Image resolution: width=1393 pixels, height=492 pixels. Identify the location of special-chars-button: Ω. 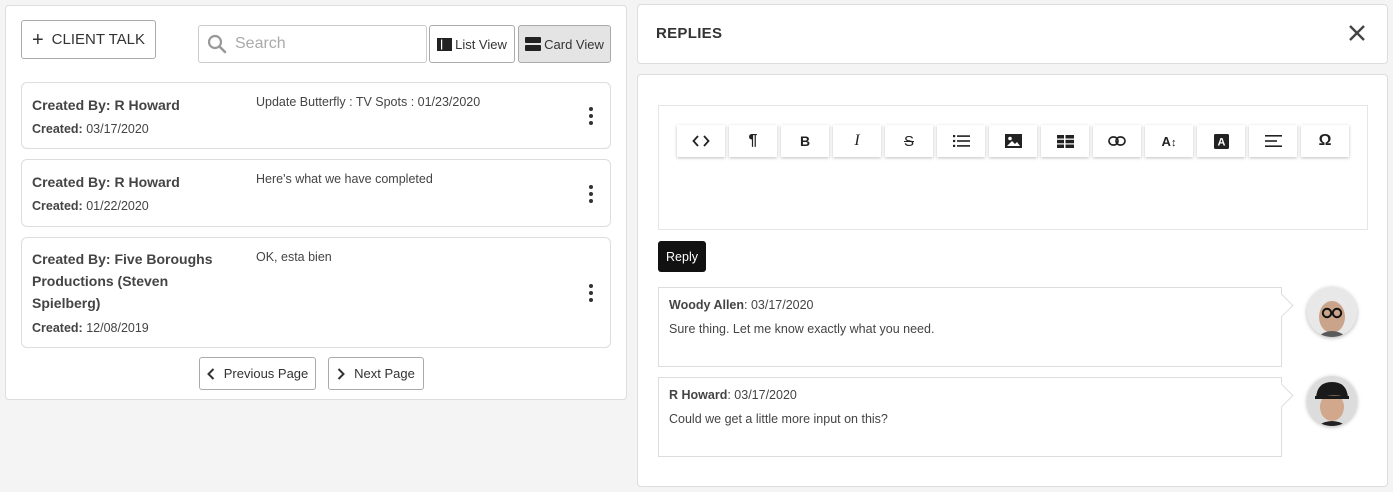
(1325, 141).